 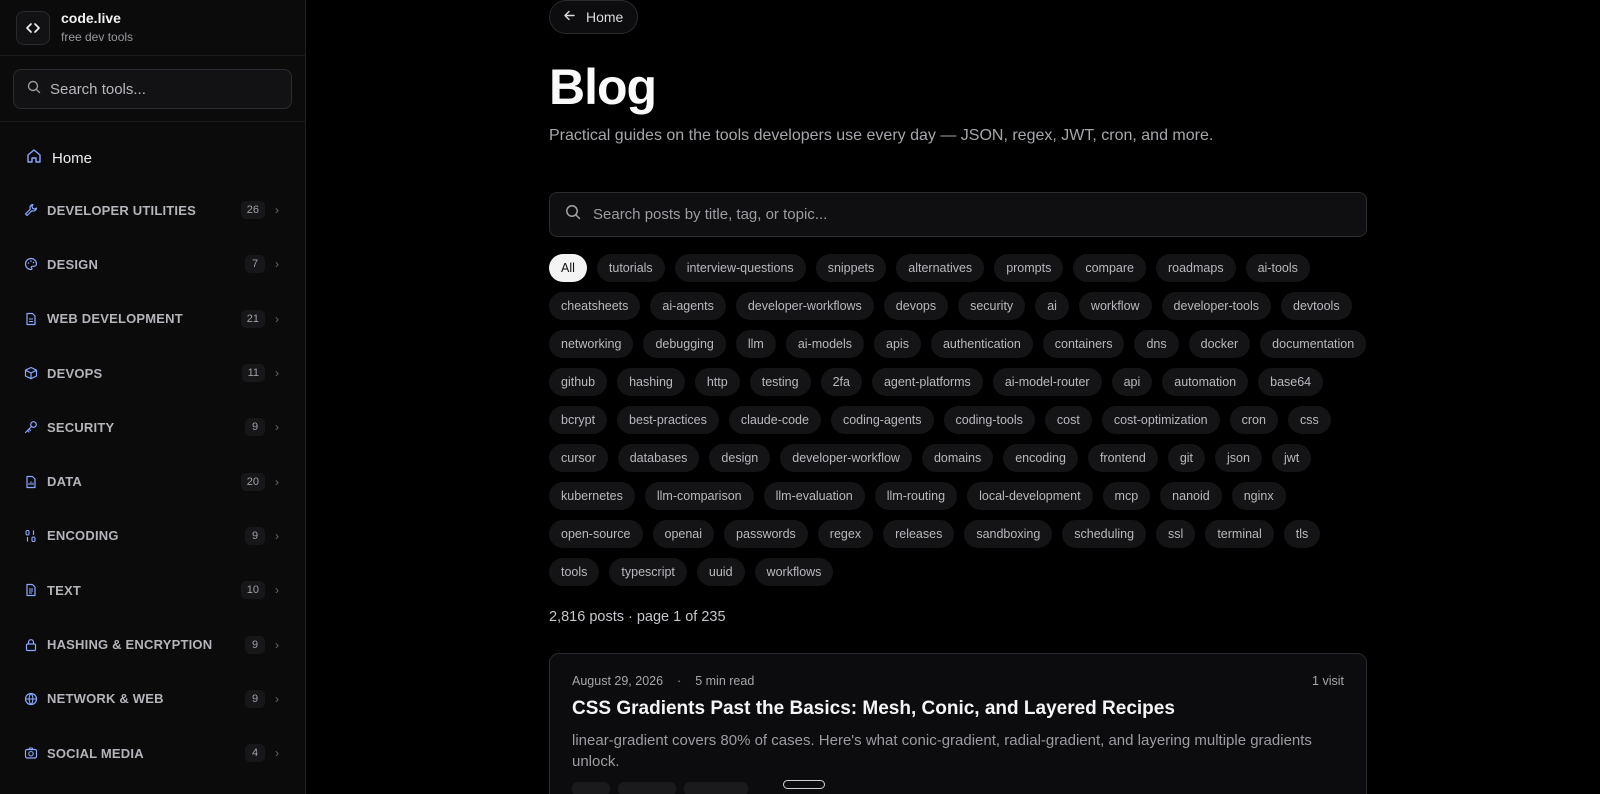 What do you see at coordinates (1104, 534) in the screenshot?
I see `tag-chip-scheduling: scheduling` at bounding box center [1104, 534].